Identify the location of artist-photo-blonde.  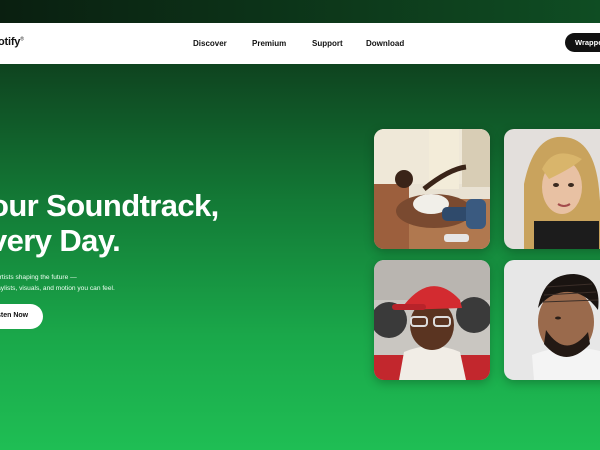
(552, 189).